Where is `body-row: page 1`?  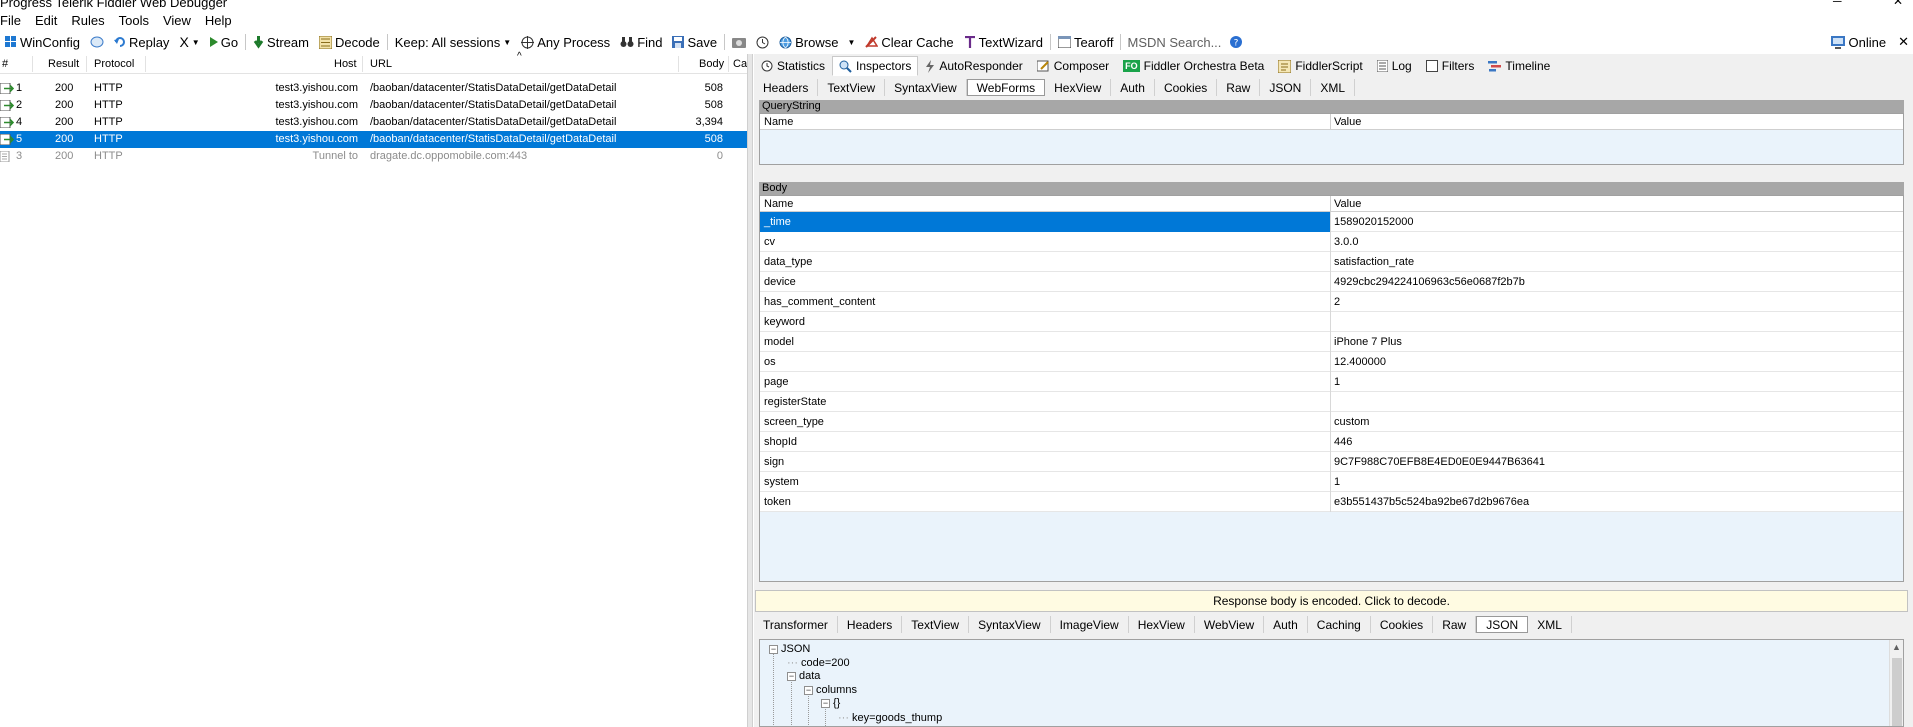
body-row: page 1 is located at coordinates (1331, 382).